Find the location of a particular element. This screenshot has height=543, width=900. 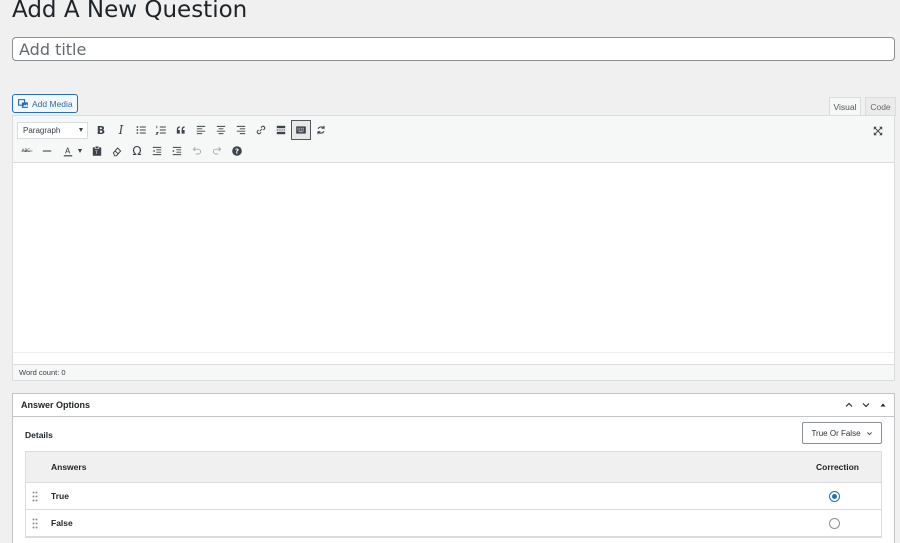

redo-button is located at coordinates (217, 151).